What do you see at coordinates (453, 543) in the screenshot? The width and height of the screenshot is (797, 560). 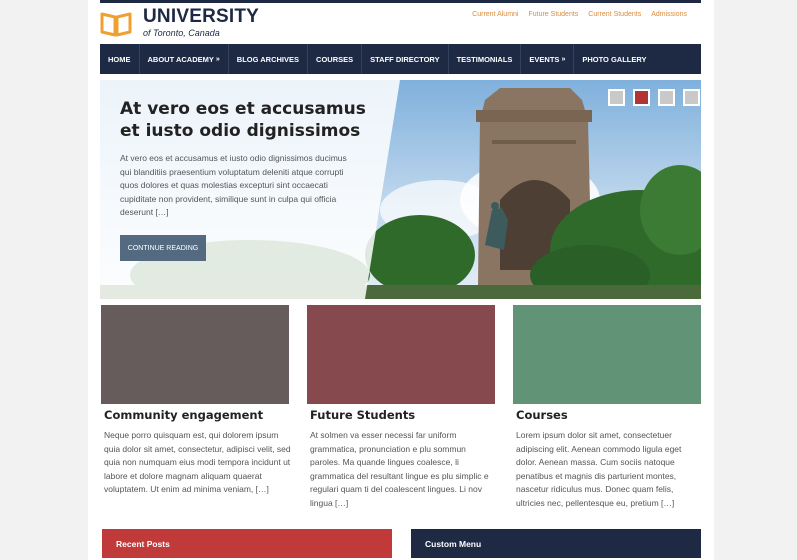 I see `widget-title: Custom Menu` at bounding box center [453, 543].